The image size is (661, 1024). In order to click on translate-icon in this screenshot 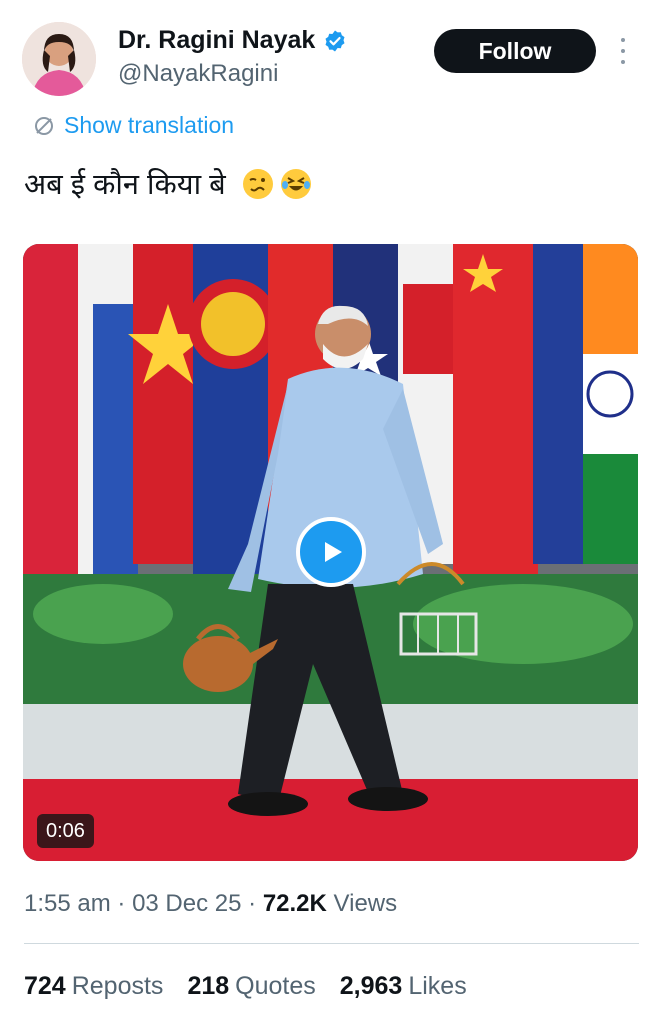, I will do `click(44, 125)`.